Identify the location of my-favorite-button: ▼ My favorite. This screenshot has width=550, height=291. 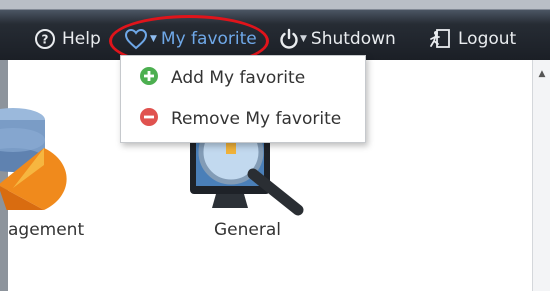
(190, 39).